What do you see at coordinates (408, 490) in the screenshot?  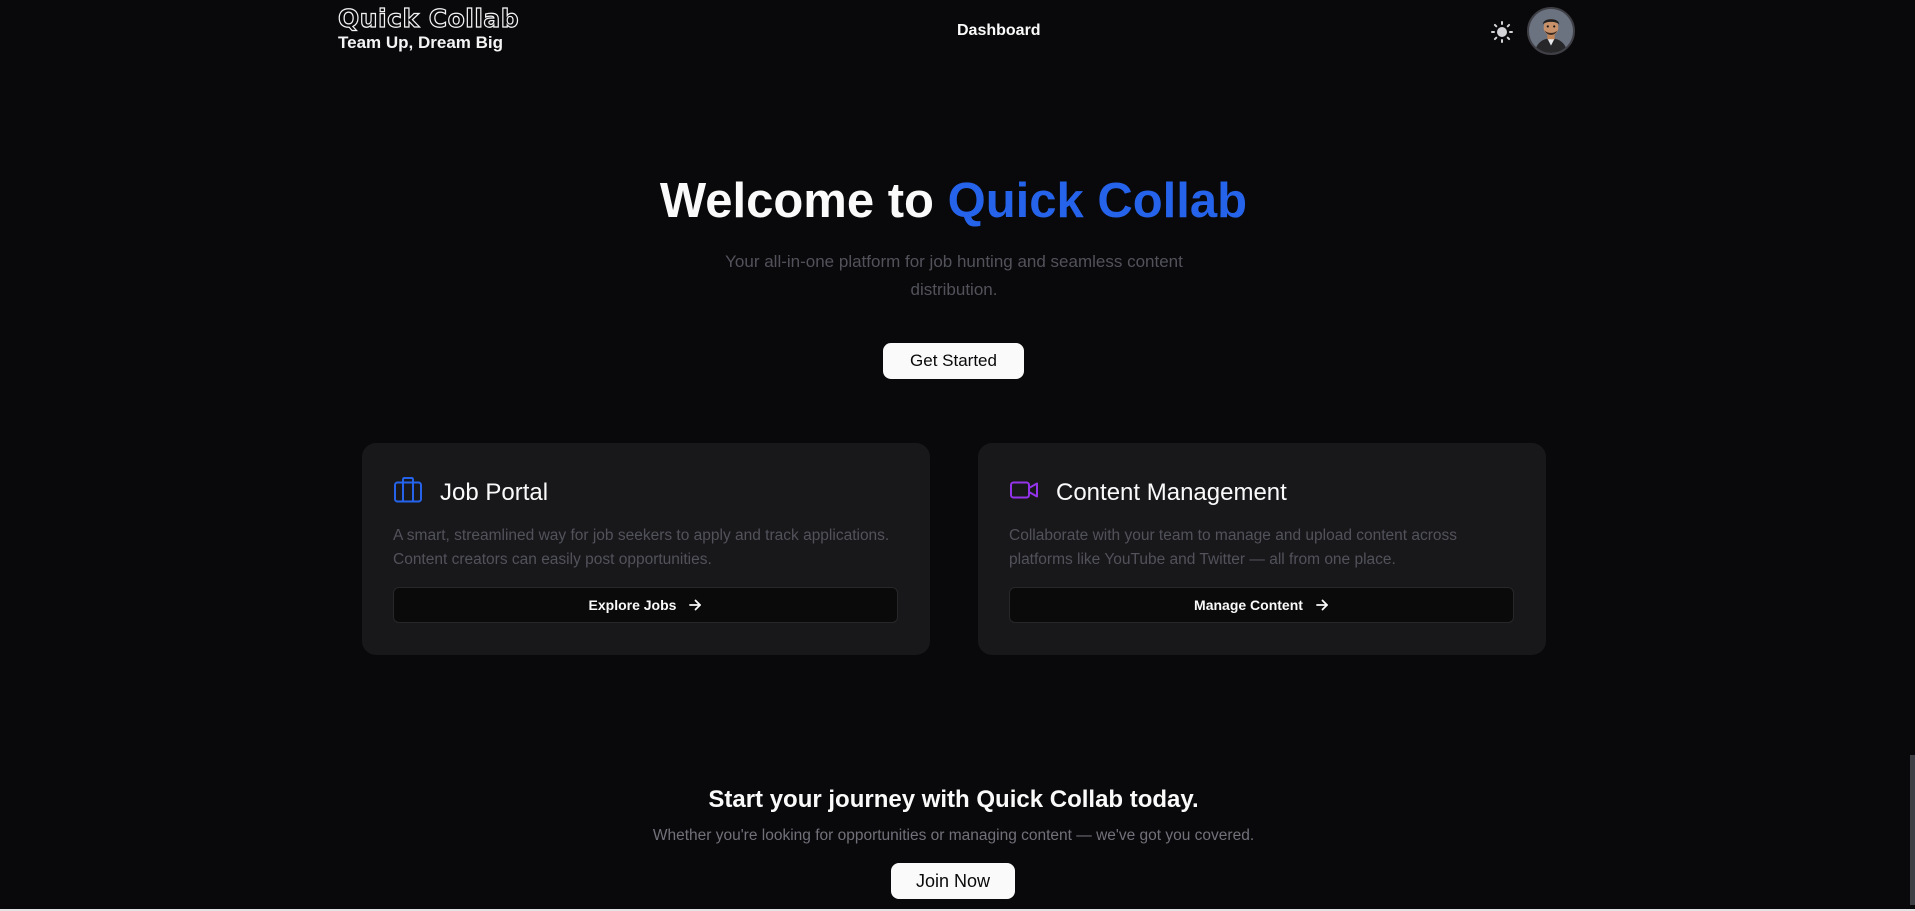 I see `briefcase-icon` at bounding box center [408, 490].